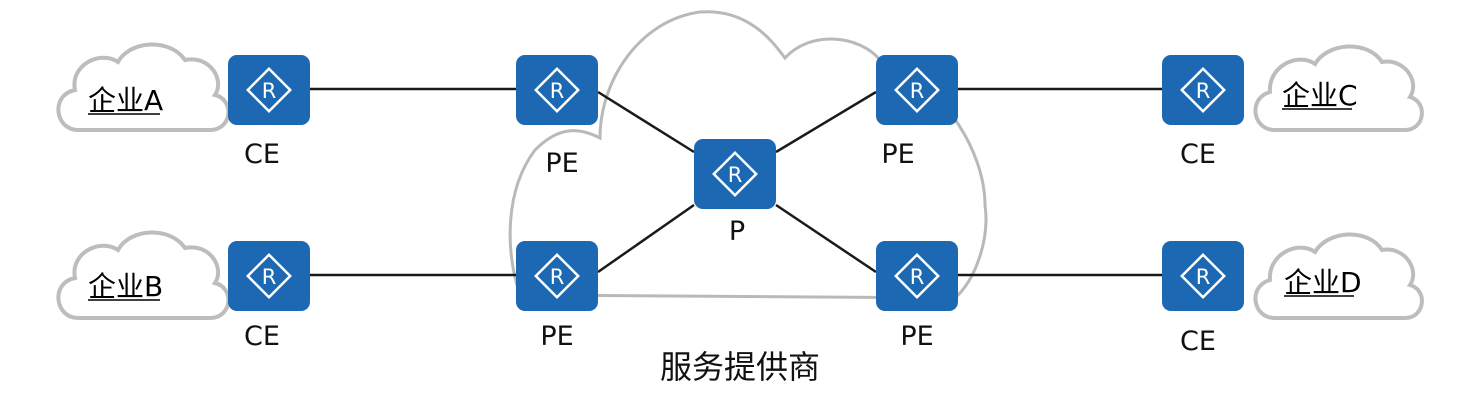 Image resolution: width=1462 pixels, height=401 pixels. I want to click on enterprise-d-cloud: 企业D, so click(1338, 276).